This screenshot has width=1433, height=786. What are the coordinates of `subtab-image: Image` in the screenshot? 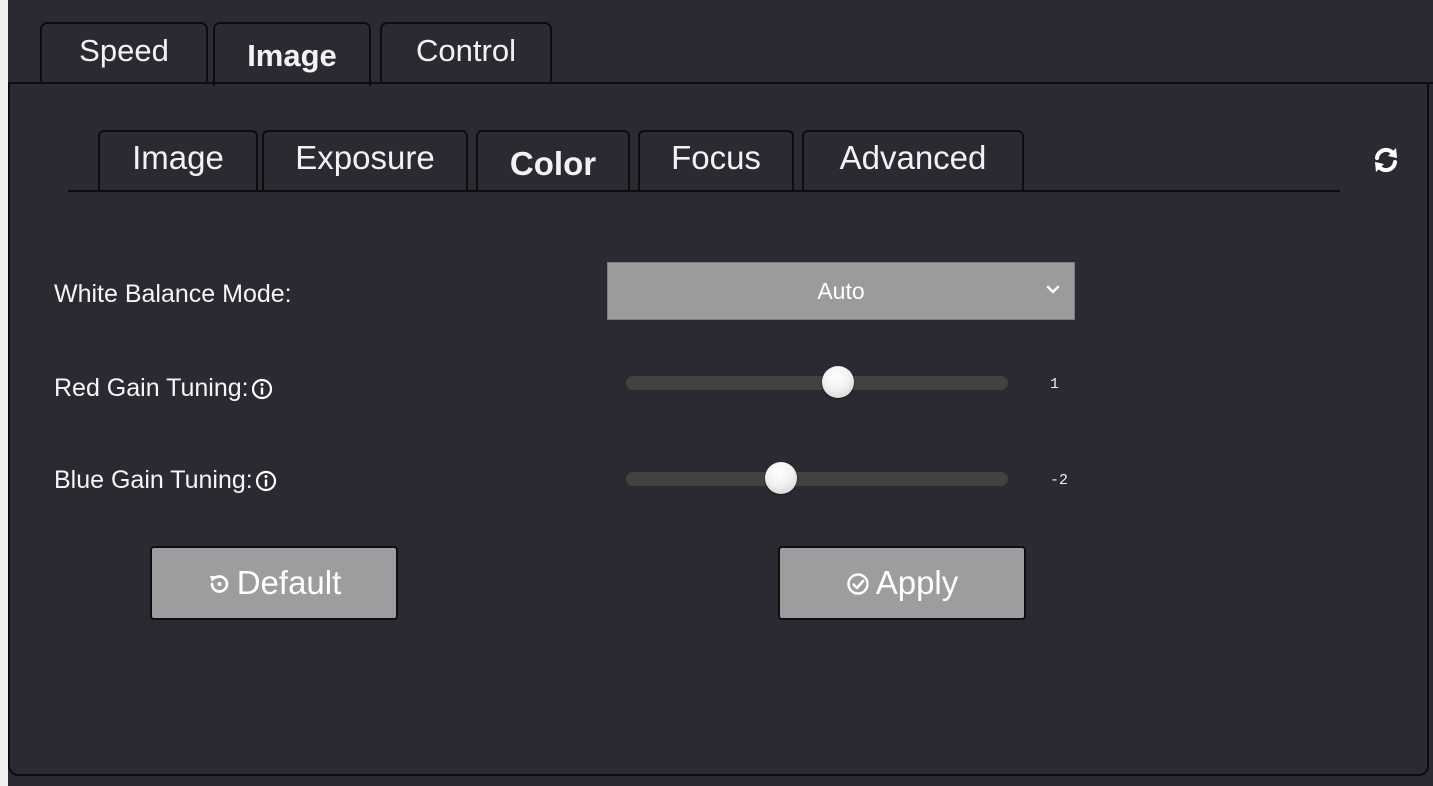 It's located at (178, 161).